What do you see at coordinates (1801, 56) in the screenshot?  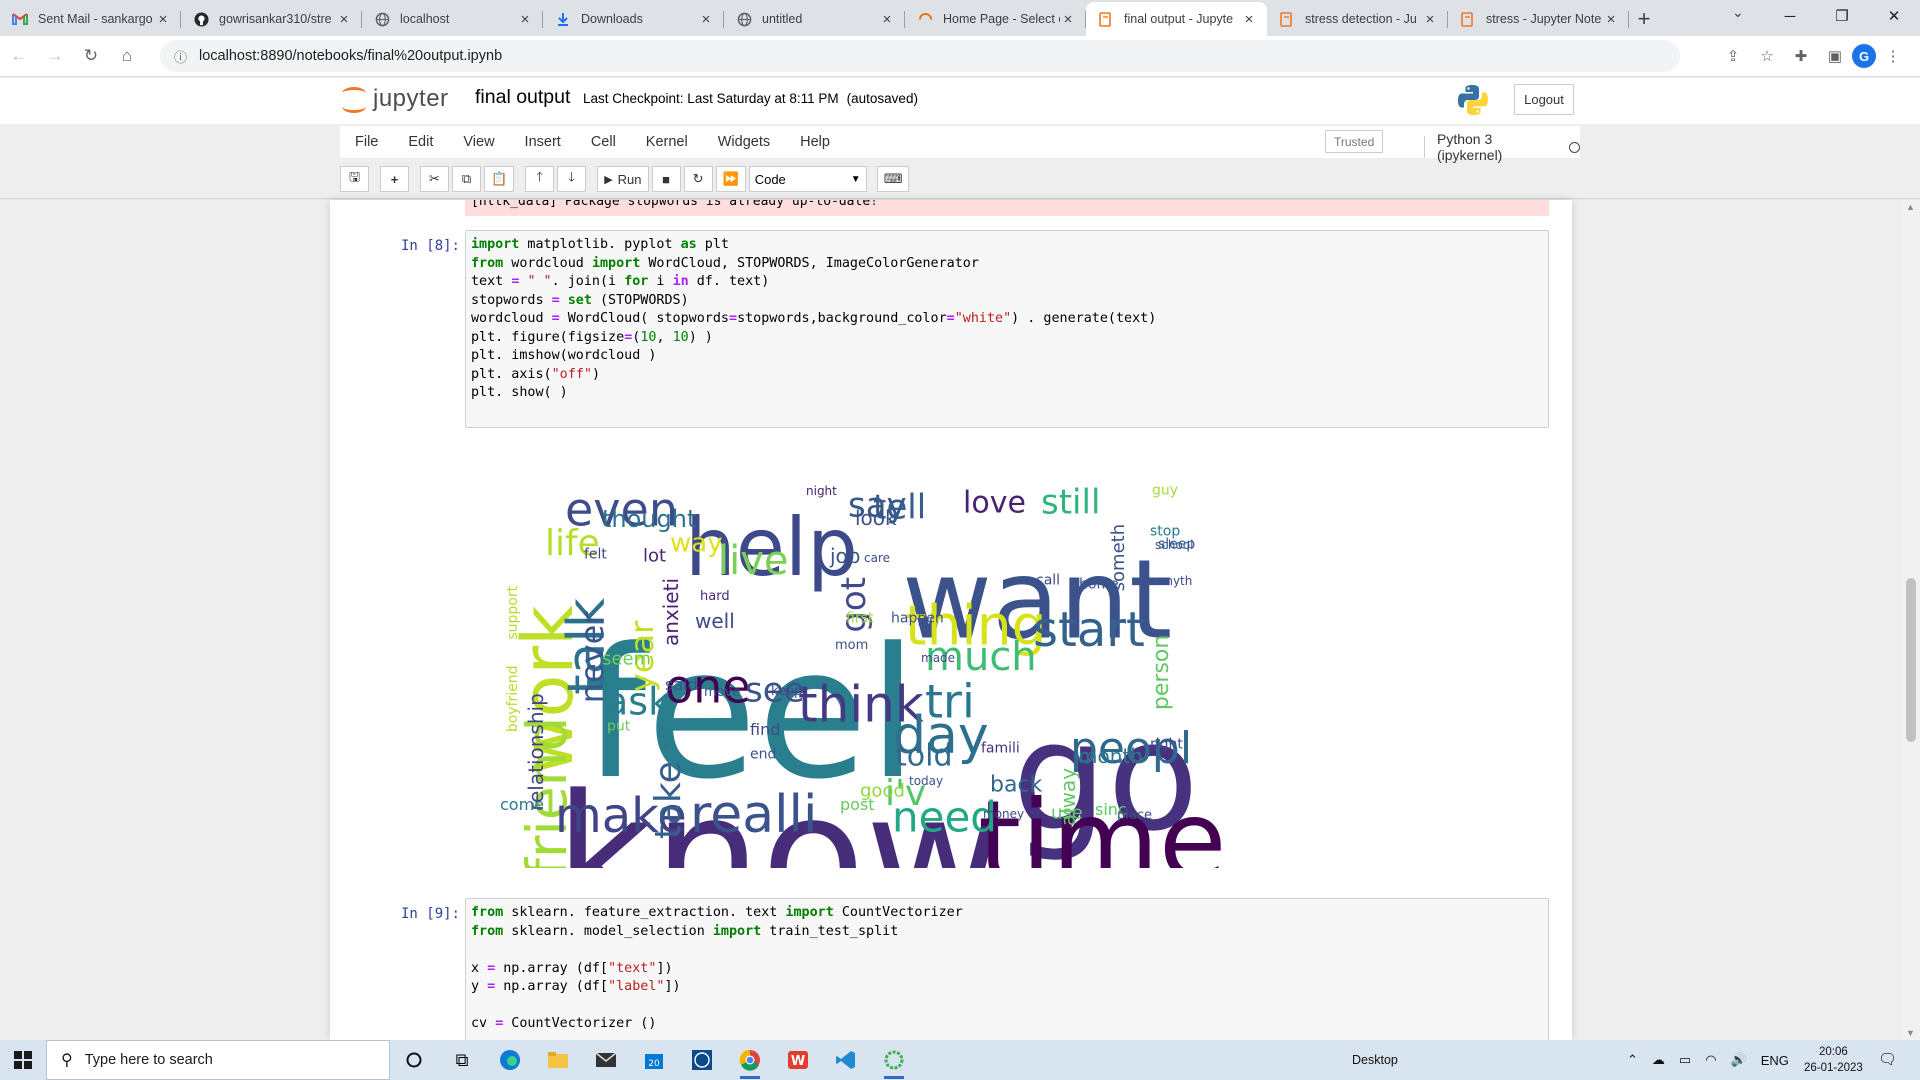 I see `extensions-puzzle-icon: ✚` at bounding box center [1801, 56].